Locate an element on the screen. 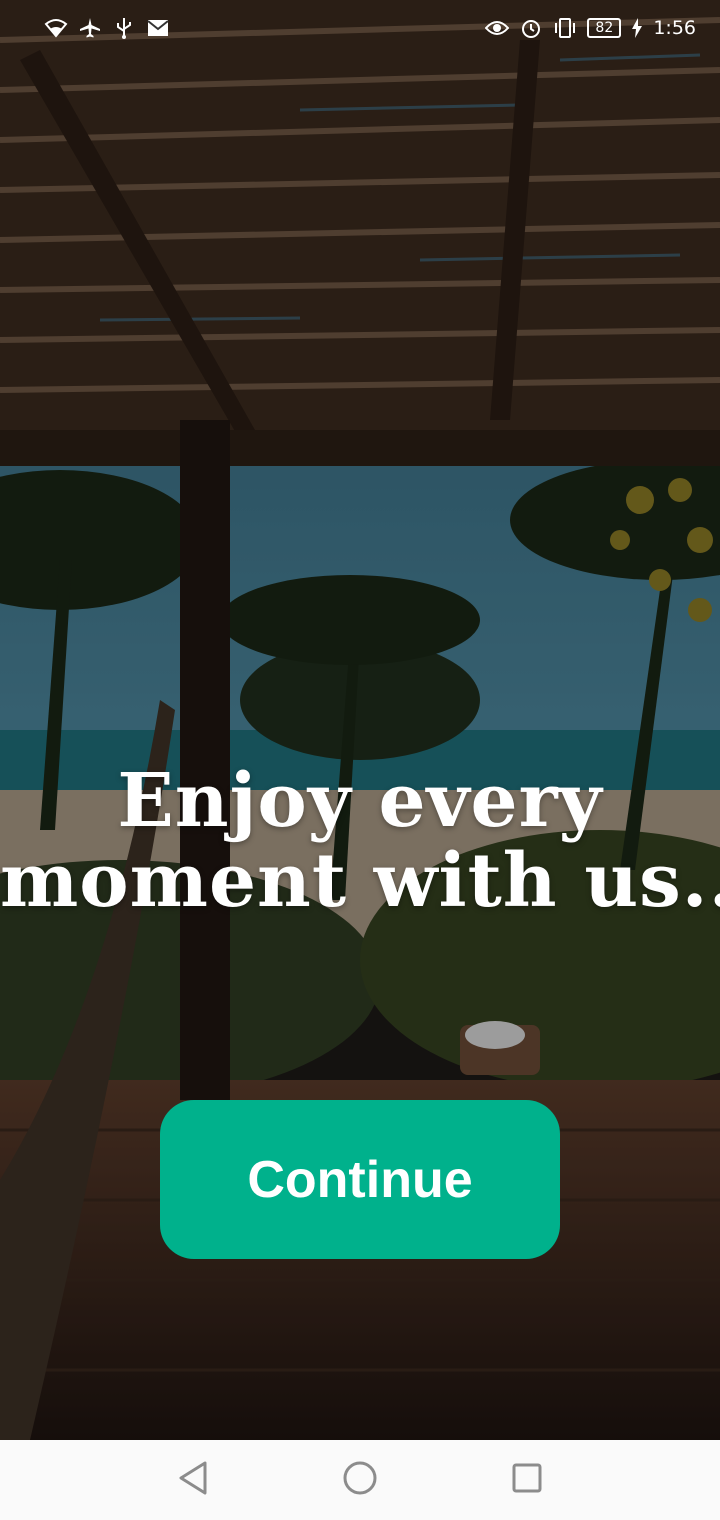 Image resolution: width=720 pixels, height=1520 pixels. recents-button is located at coordinates (527, 1480).